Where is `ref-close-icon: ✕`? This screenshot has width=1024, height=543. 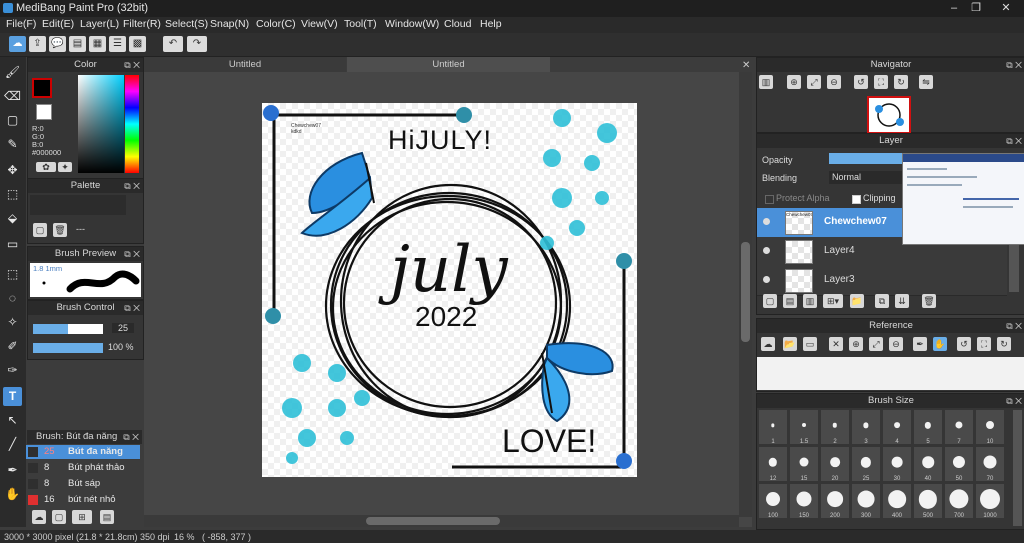
ref-close-icon: ✕ is located at coordinates (836, 344).